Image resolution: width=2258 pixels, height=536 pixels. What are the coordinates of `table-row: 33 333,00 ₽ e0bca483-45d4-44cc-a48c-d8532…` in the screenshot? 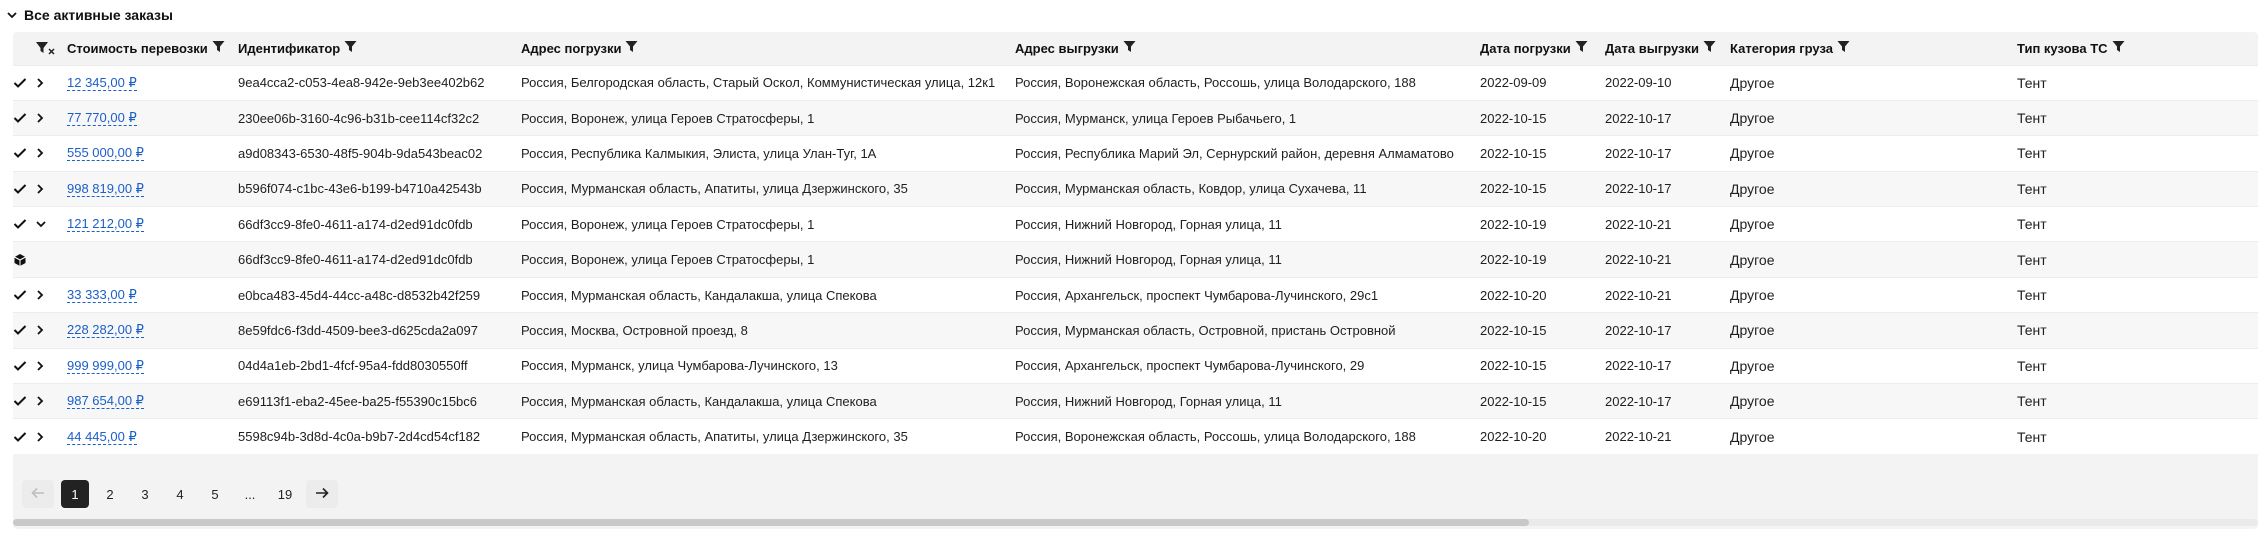 It's located at (1135, 294).